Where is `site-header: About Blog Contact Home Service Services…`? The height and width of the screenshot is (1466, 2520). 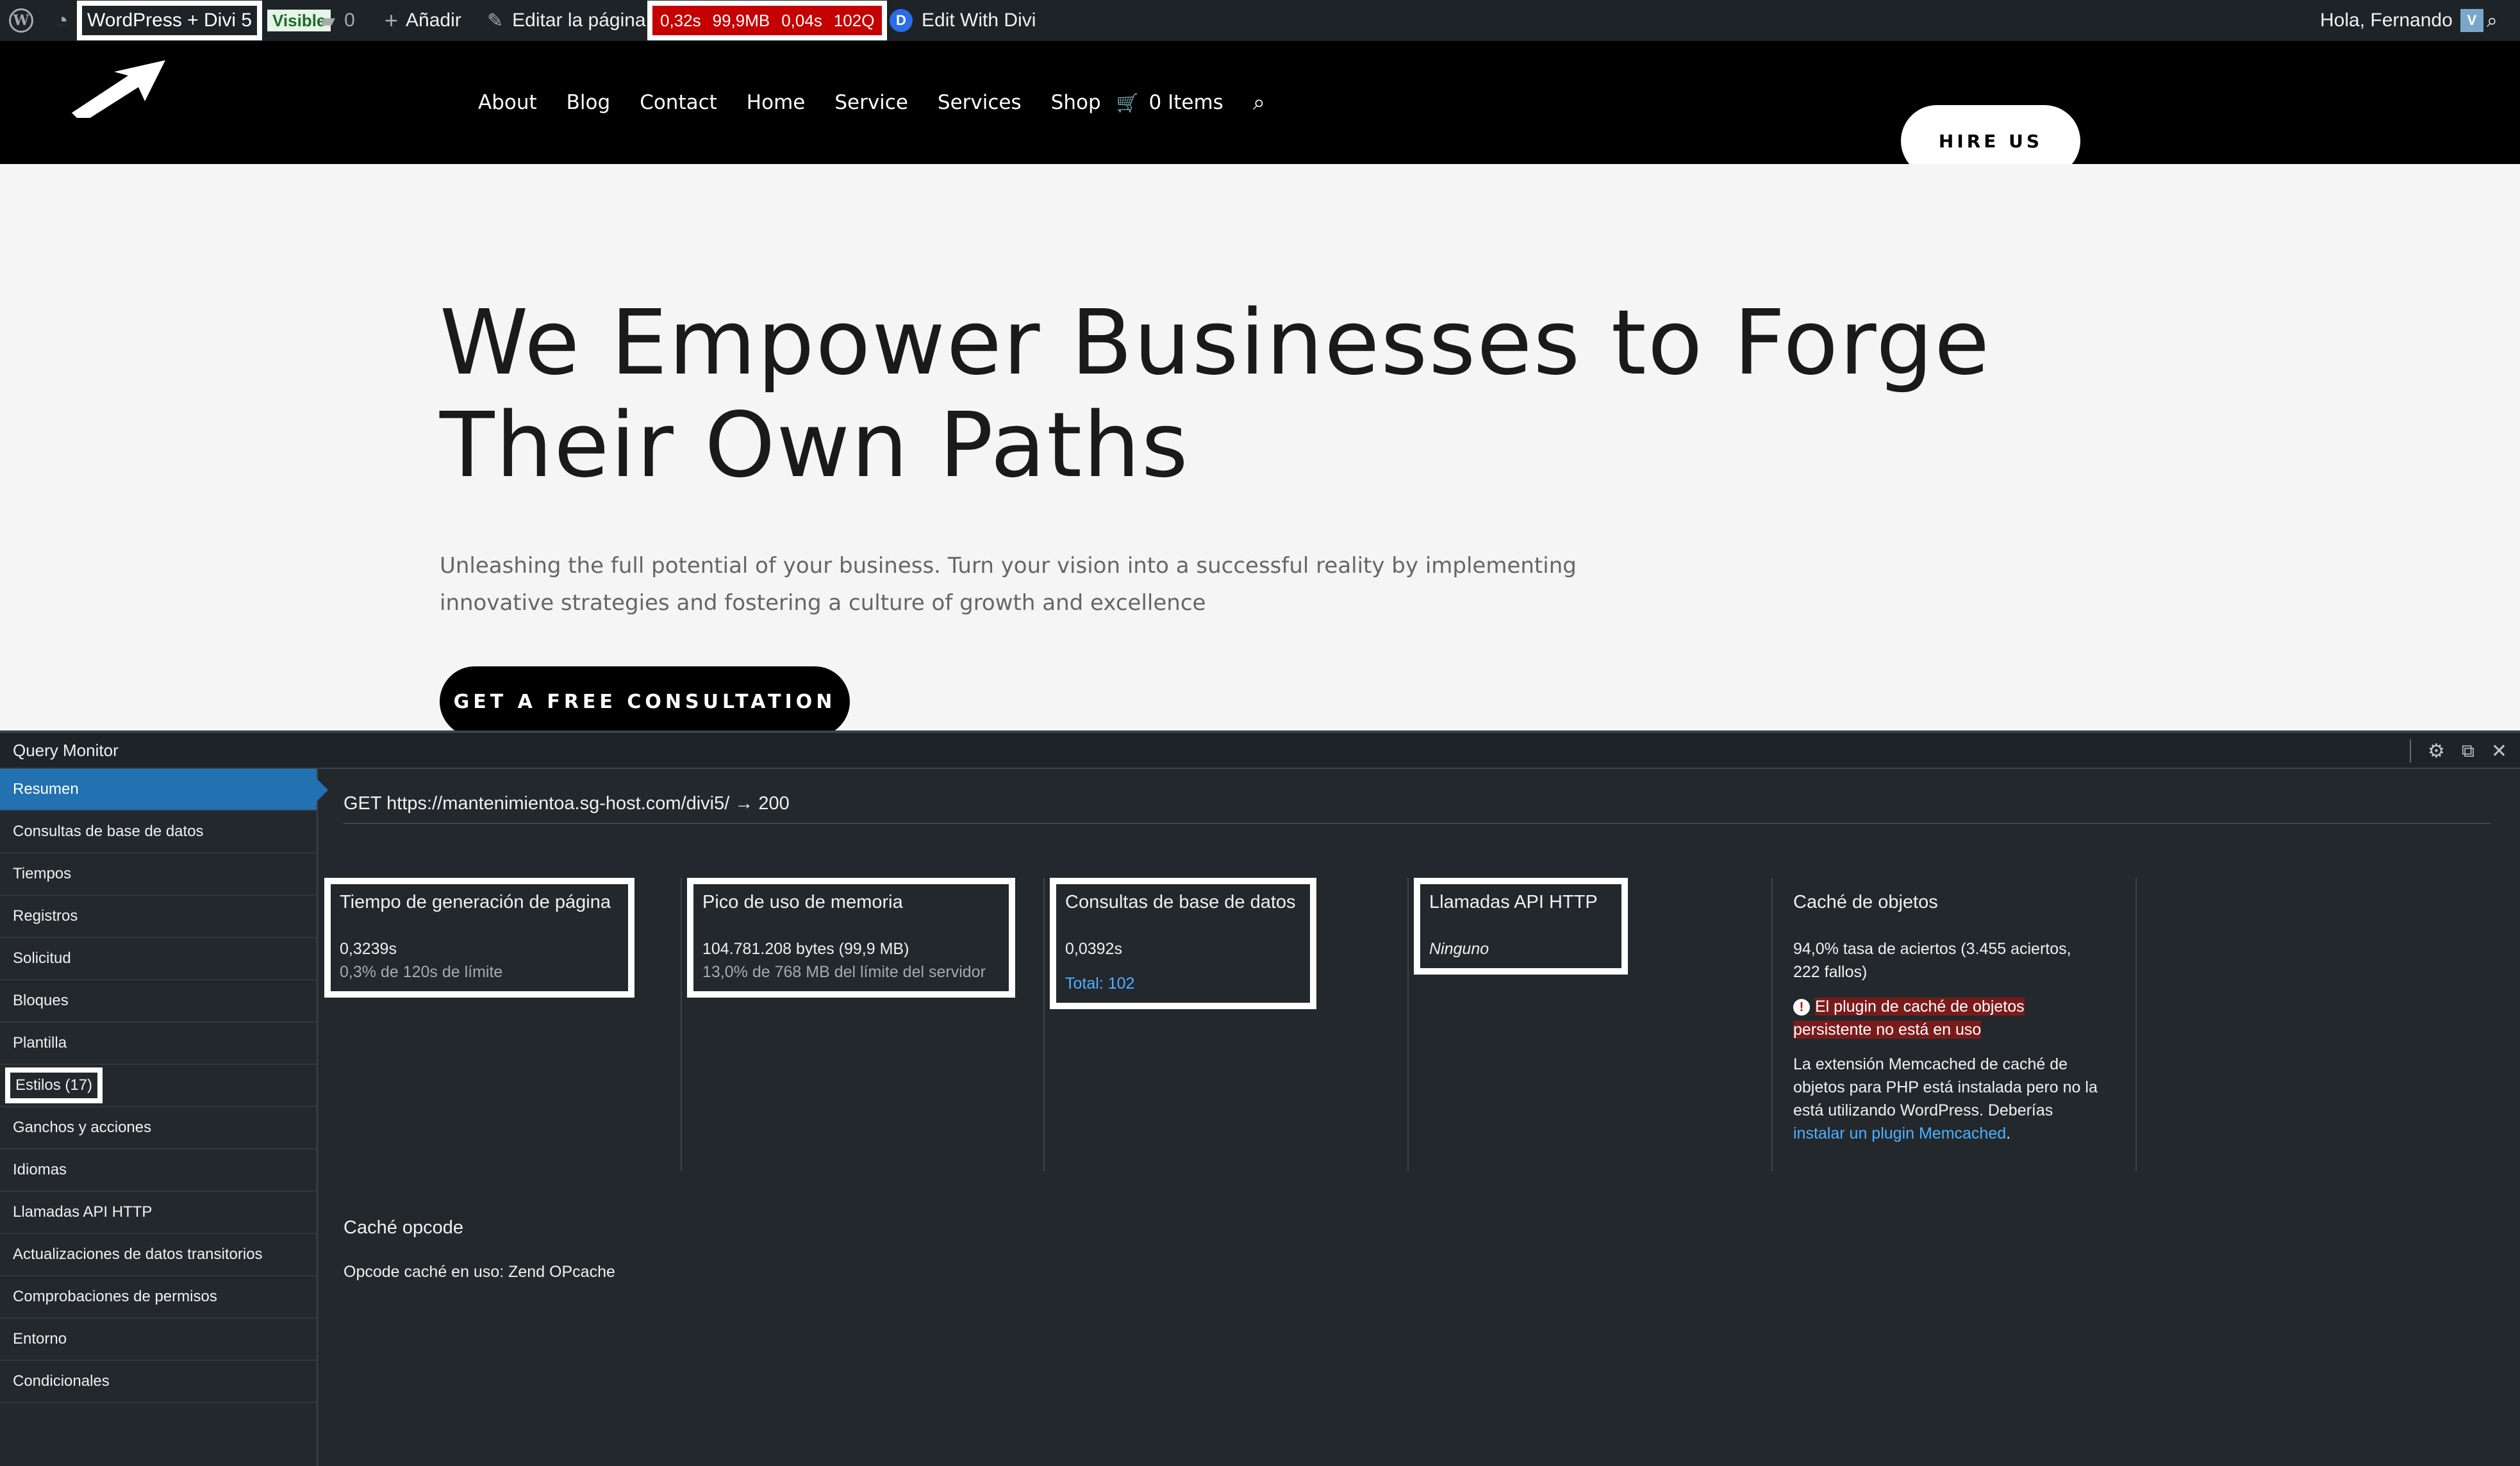 site-header: About Blog Contact Home Service Services… is located at coordinates (1260, 109).